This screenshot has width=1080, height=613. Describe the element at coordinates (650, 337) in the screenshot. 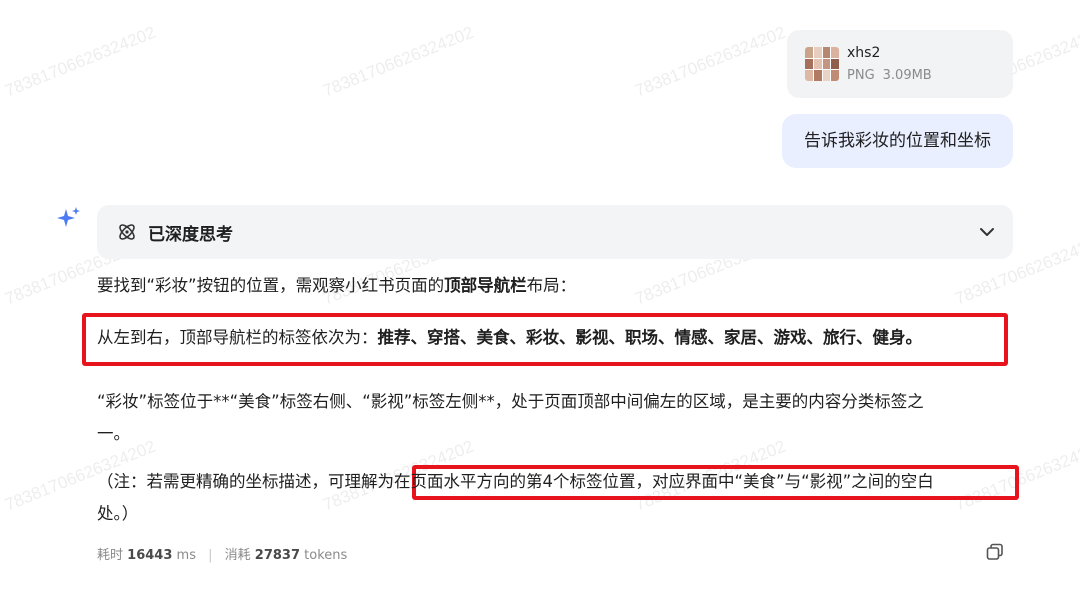

I see `nav-tab-list: 推荐、穿搭、美食、彩妆、影视、职场、情感、家居、游戏、旅行、健身。` at that location.